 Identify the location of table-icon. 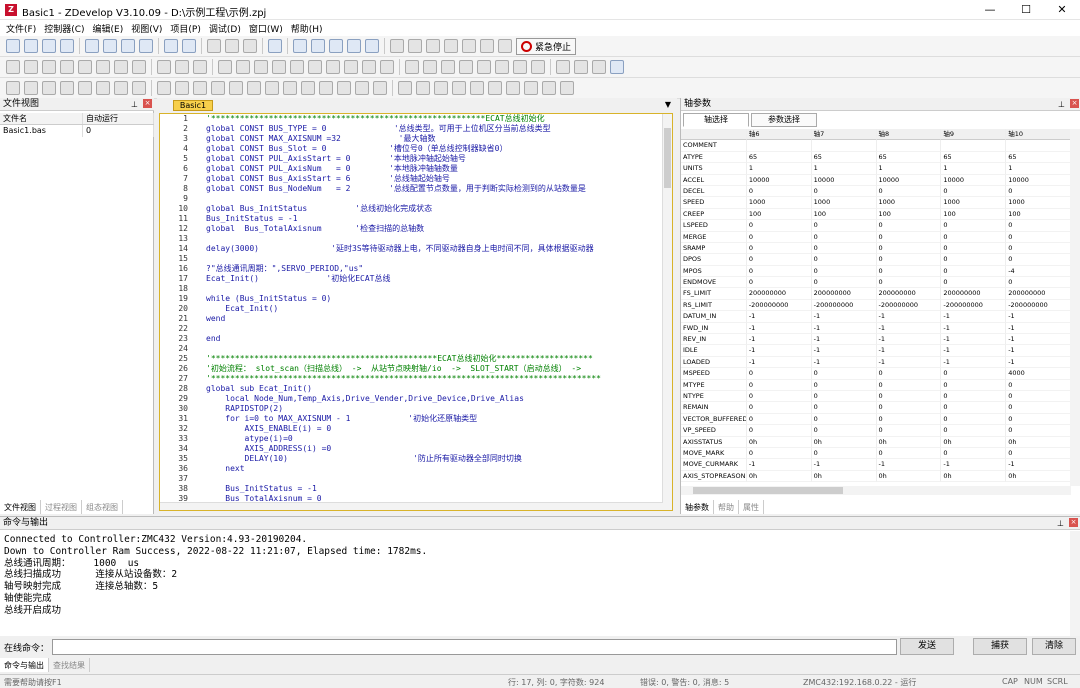
(164, 67).